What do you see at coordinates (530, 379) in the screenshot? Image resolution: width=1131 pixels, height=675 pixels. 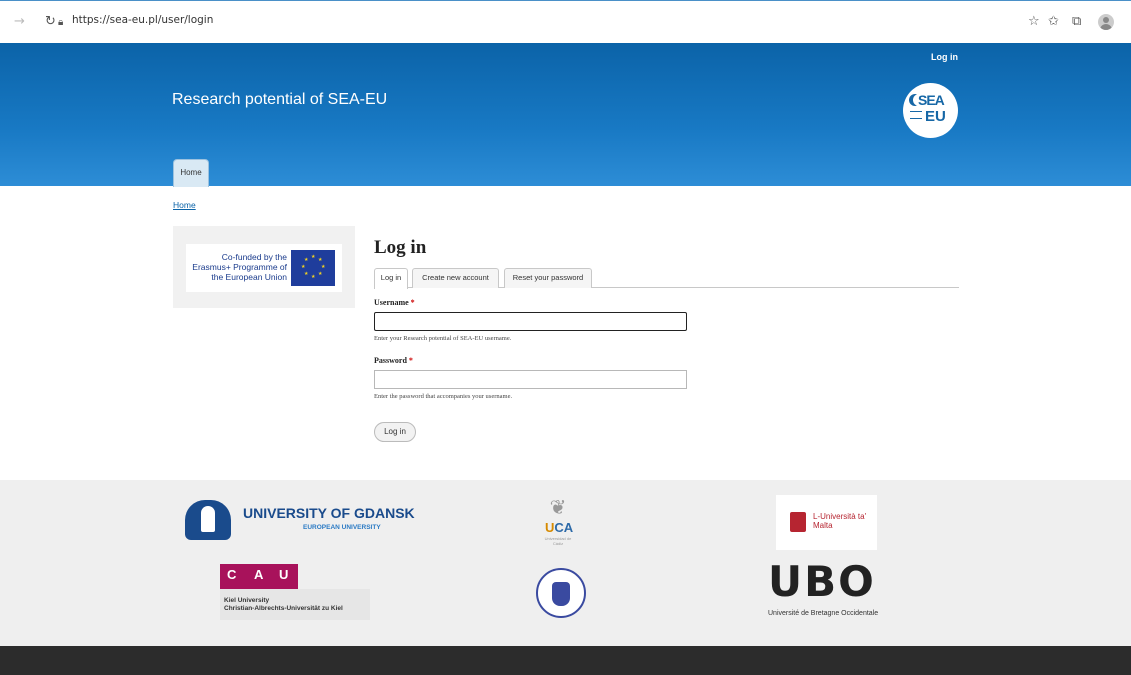 I see `password-input` at bounding box center [530, 379].